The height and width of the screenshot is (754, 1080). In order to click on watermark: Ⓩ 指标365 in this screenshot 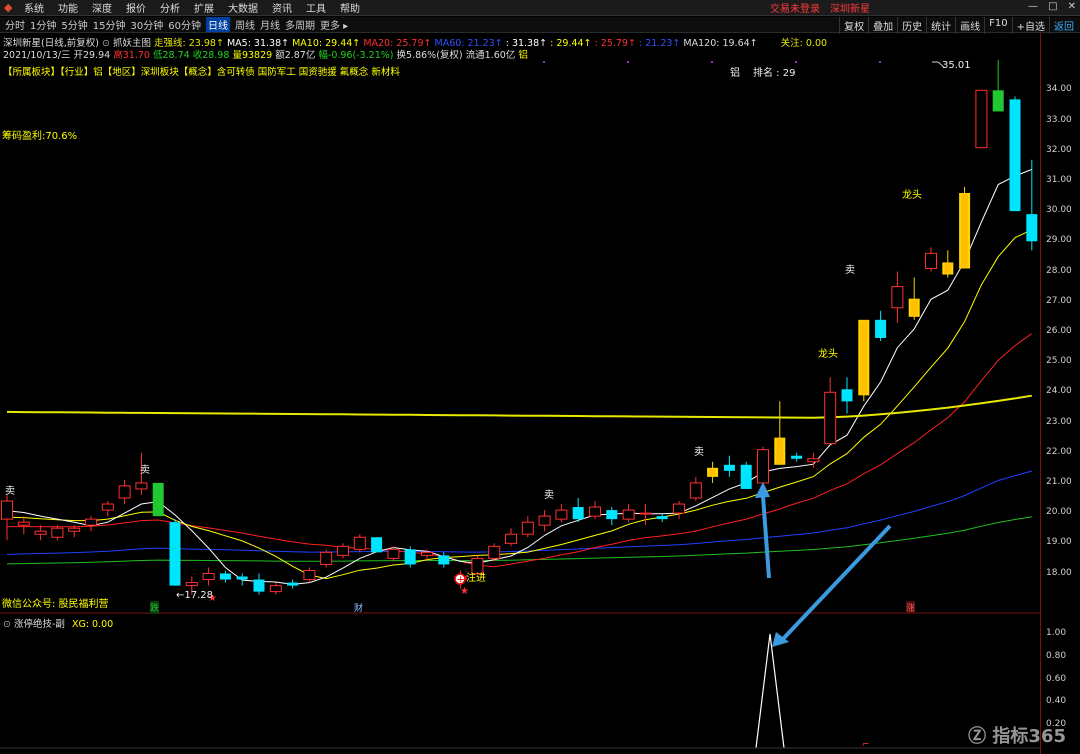, I will do `click(1017, 735)`.